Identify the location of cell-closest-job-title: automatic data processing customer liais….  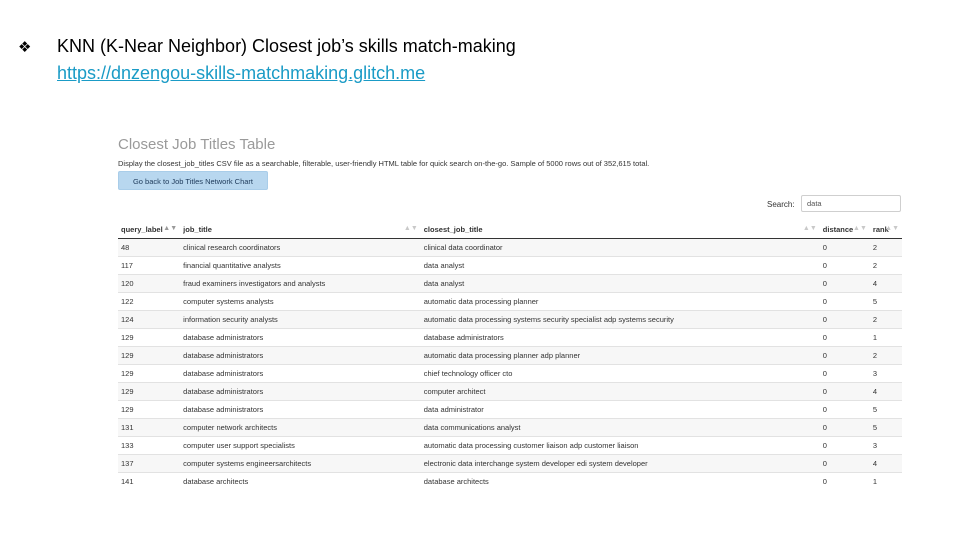
(620, 445).